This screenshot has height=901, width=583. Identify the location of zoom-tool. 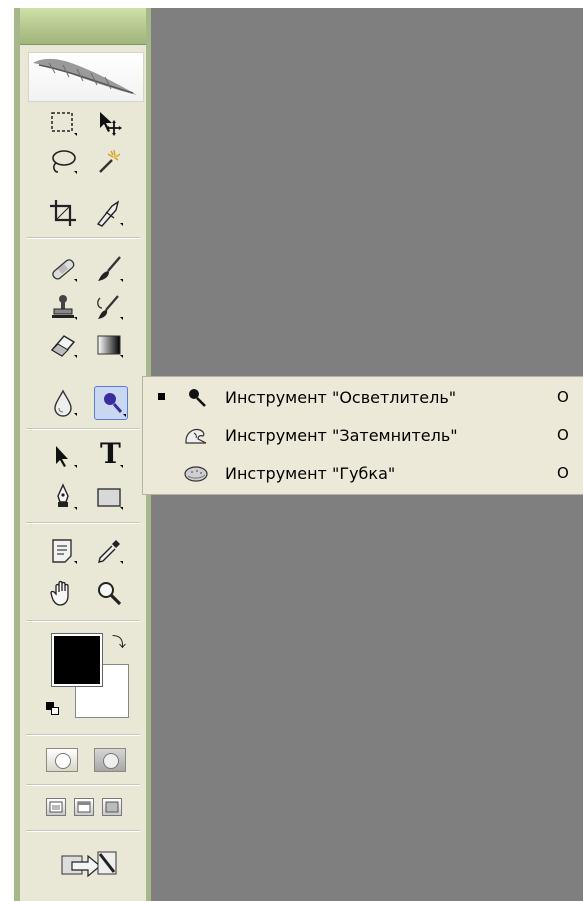
(109, 593).